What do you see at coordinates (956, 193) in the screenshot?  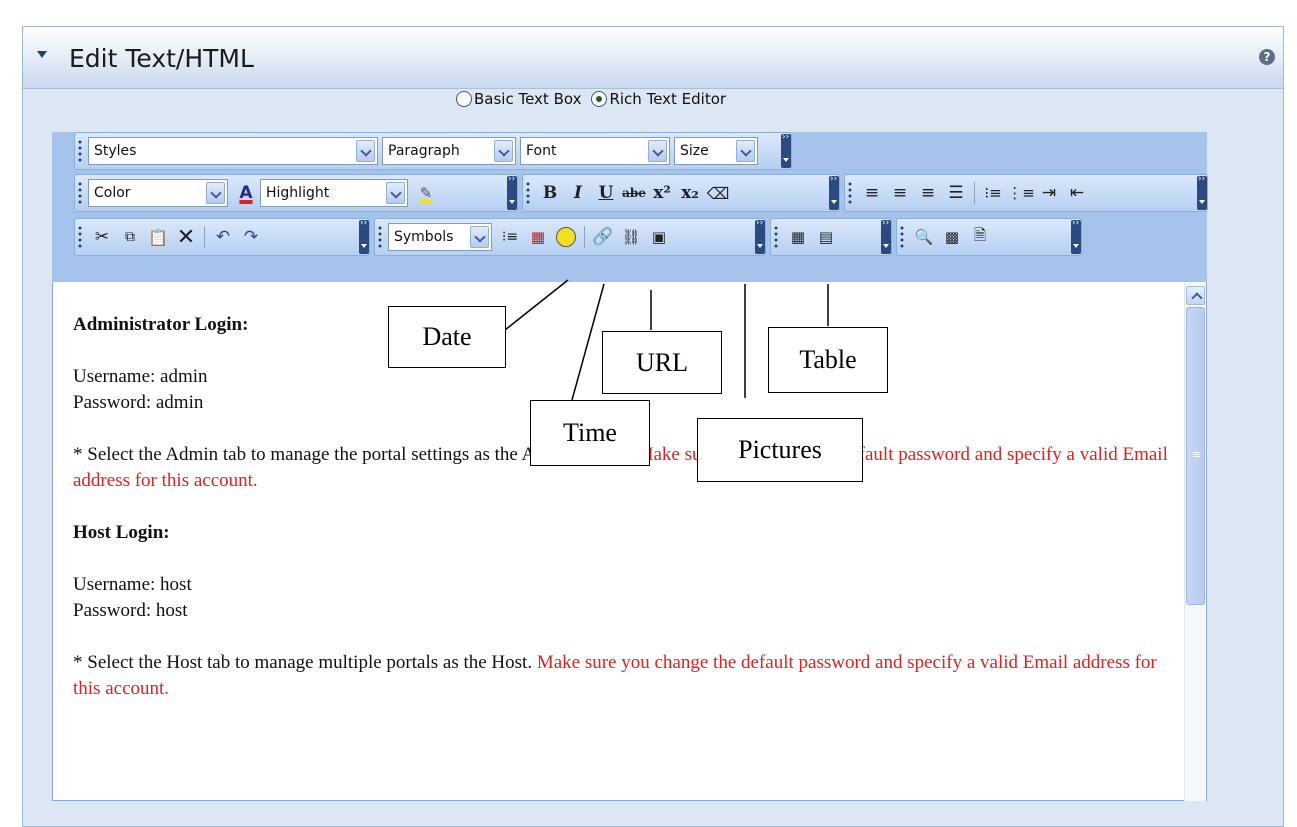 I see `justify-icon: ☰` at bounding box center [956, 193].